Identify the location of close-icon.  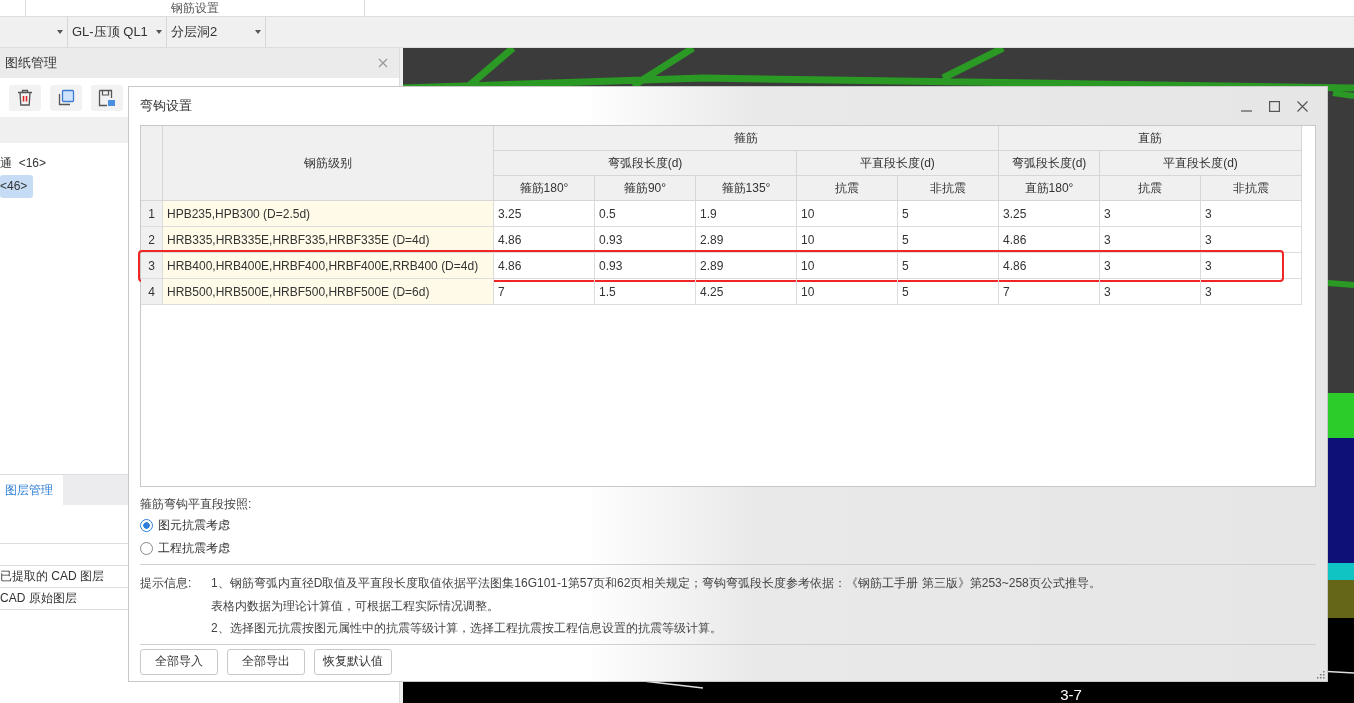
(1302, 106).